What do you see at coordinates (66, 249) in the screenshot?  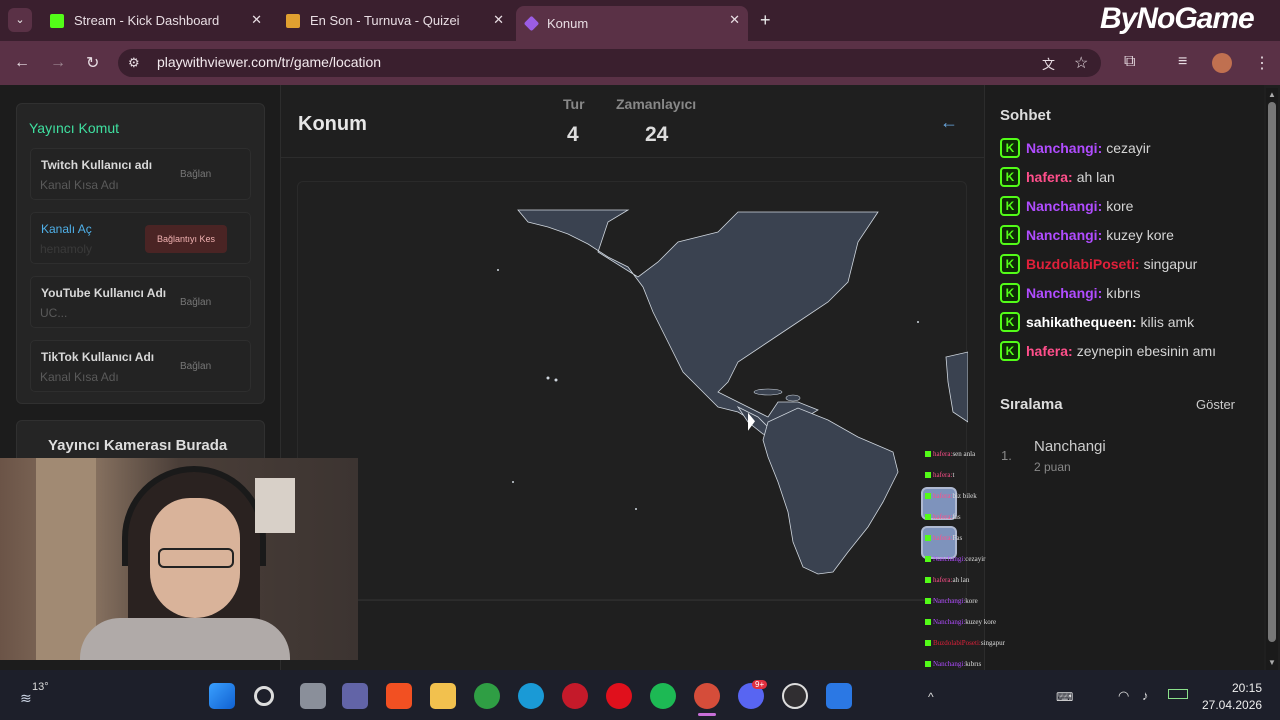 I see `kick-channel-input: henamoly` at bounding box center [66, 249].